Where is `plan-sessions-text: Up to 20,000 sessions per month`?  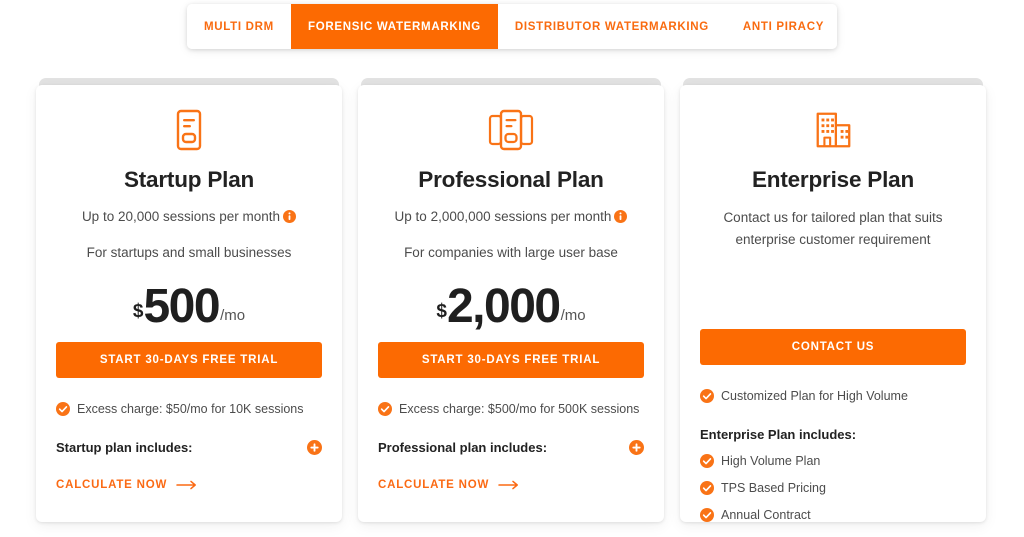
plan-sessions-text: Up to 20,000 sessions per month is located at coordinates (181, 216).